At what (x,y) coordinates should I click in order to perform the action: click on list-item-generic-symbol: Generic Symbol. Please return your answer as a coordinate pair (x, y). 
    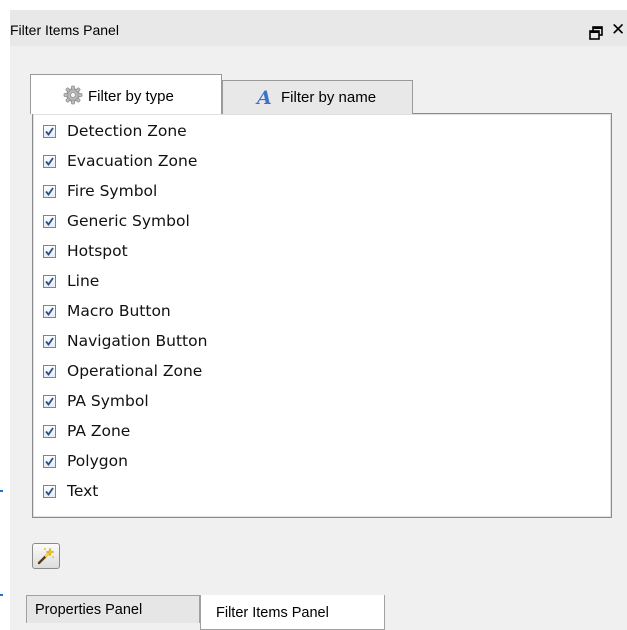
    Looking at the image, I should click on (116, 221).